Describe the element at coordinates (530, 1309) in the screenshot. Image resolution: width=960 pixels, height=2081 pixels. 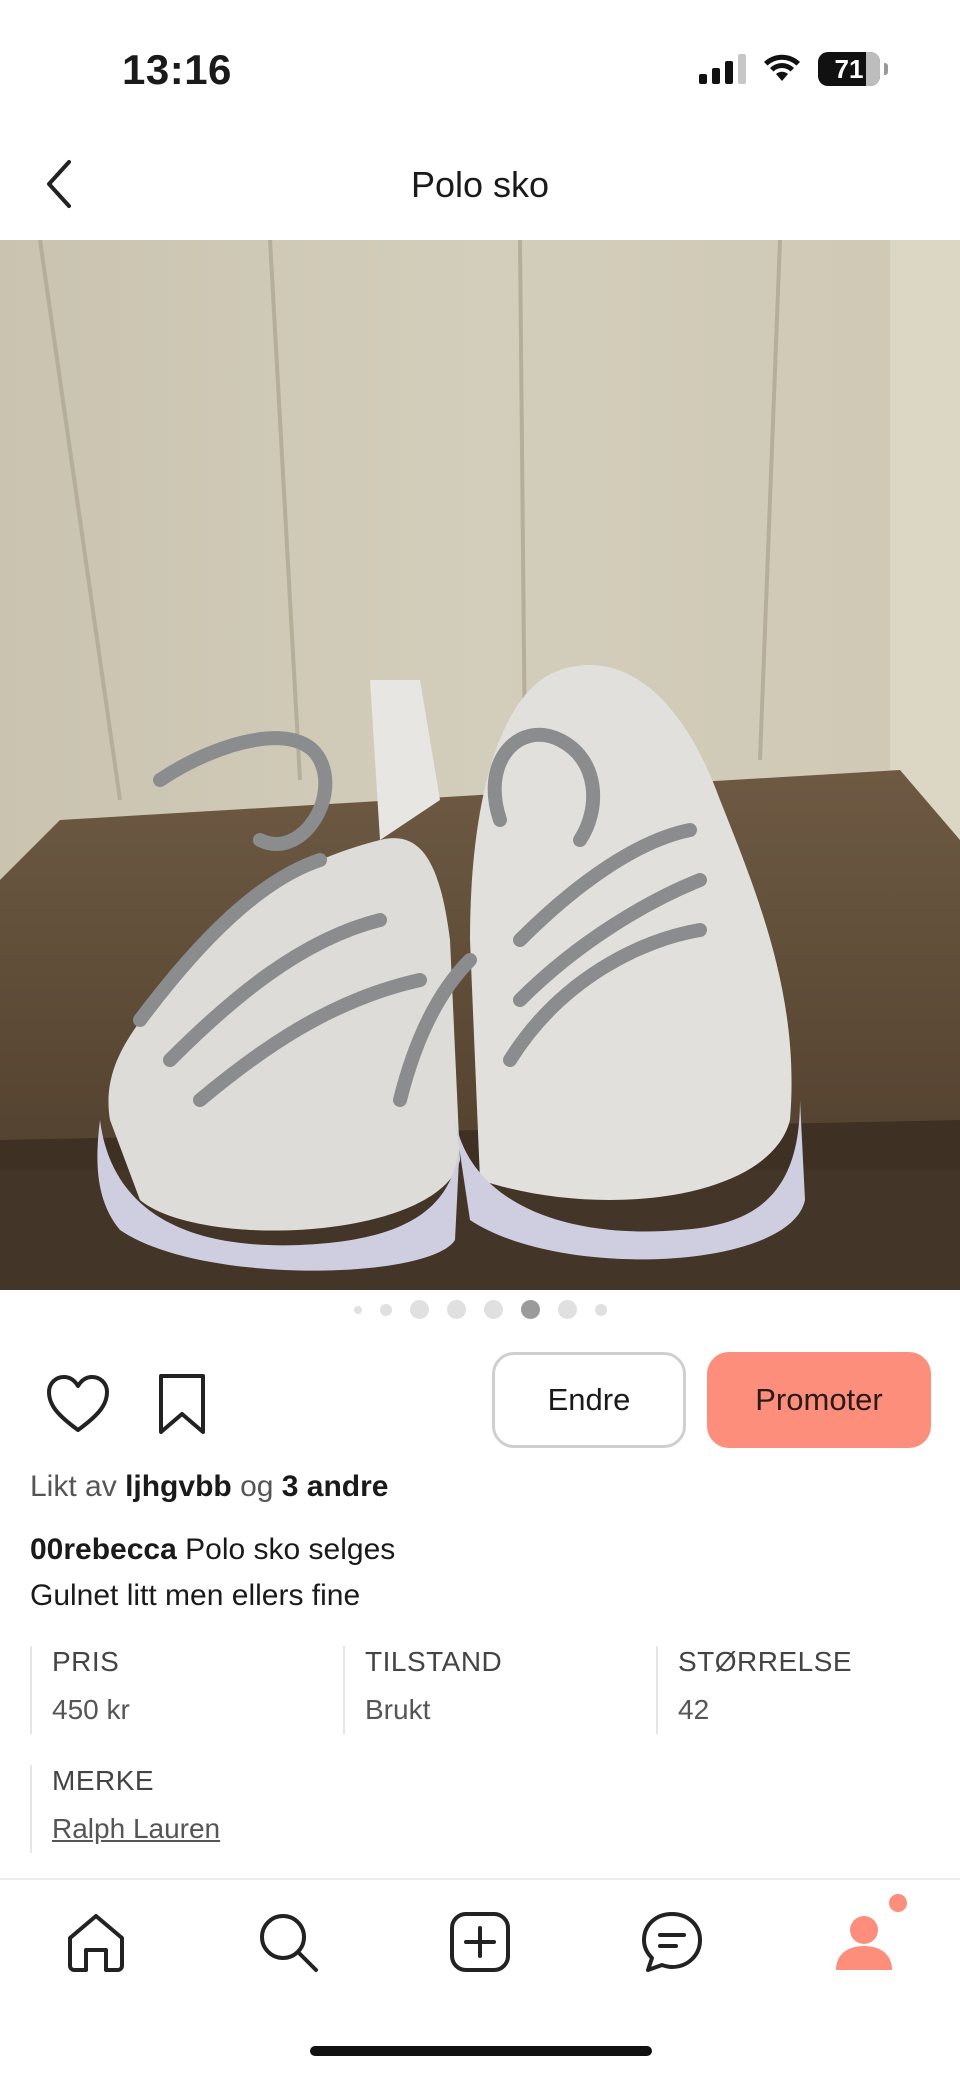
I see `pager-dot-active` at that location.